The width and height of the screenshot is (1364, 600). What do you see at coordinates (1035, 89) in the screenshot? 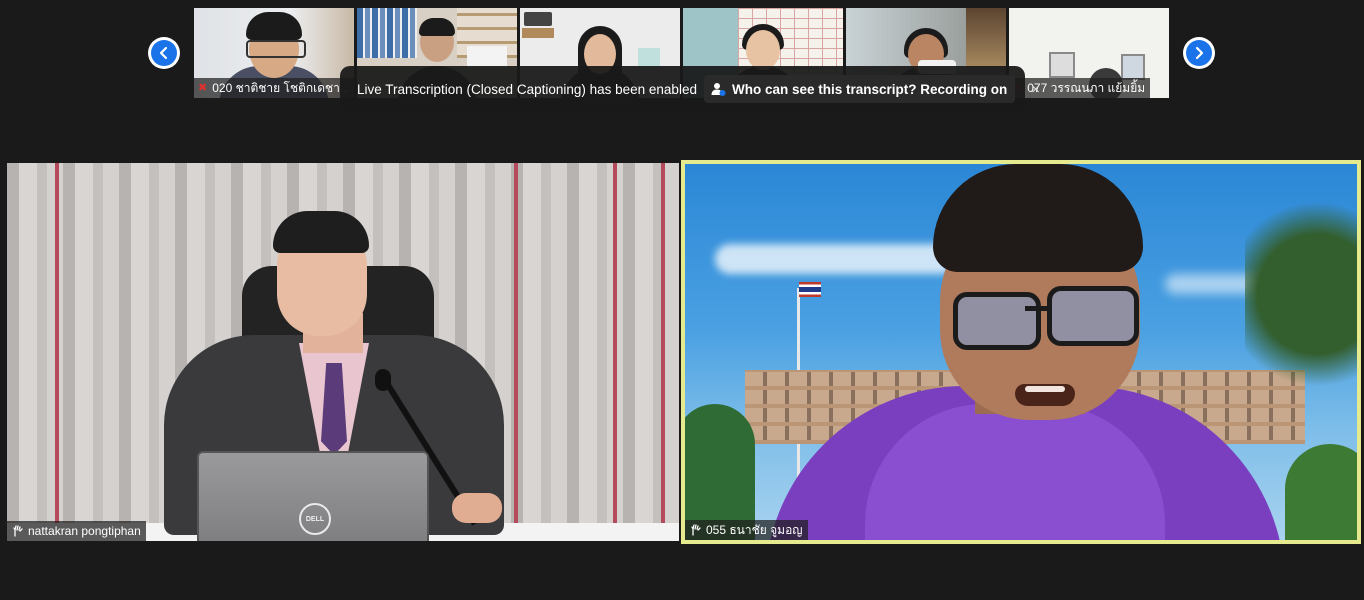
I see `close-banner-button: ×` at bounding box center [1035, 89].